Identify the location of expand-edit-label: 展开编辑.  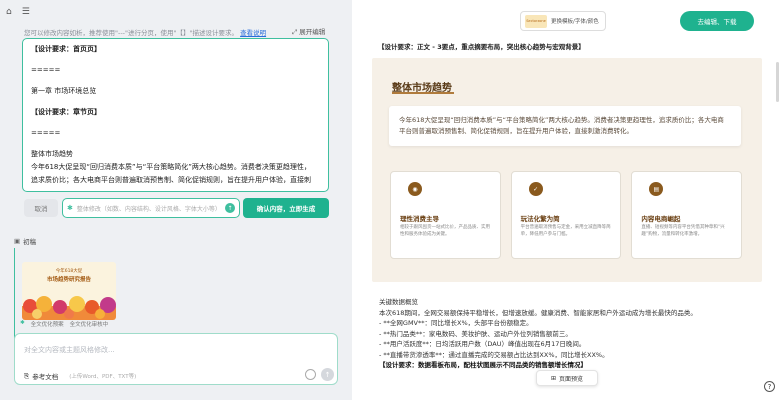
(312, 32).